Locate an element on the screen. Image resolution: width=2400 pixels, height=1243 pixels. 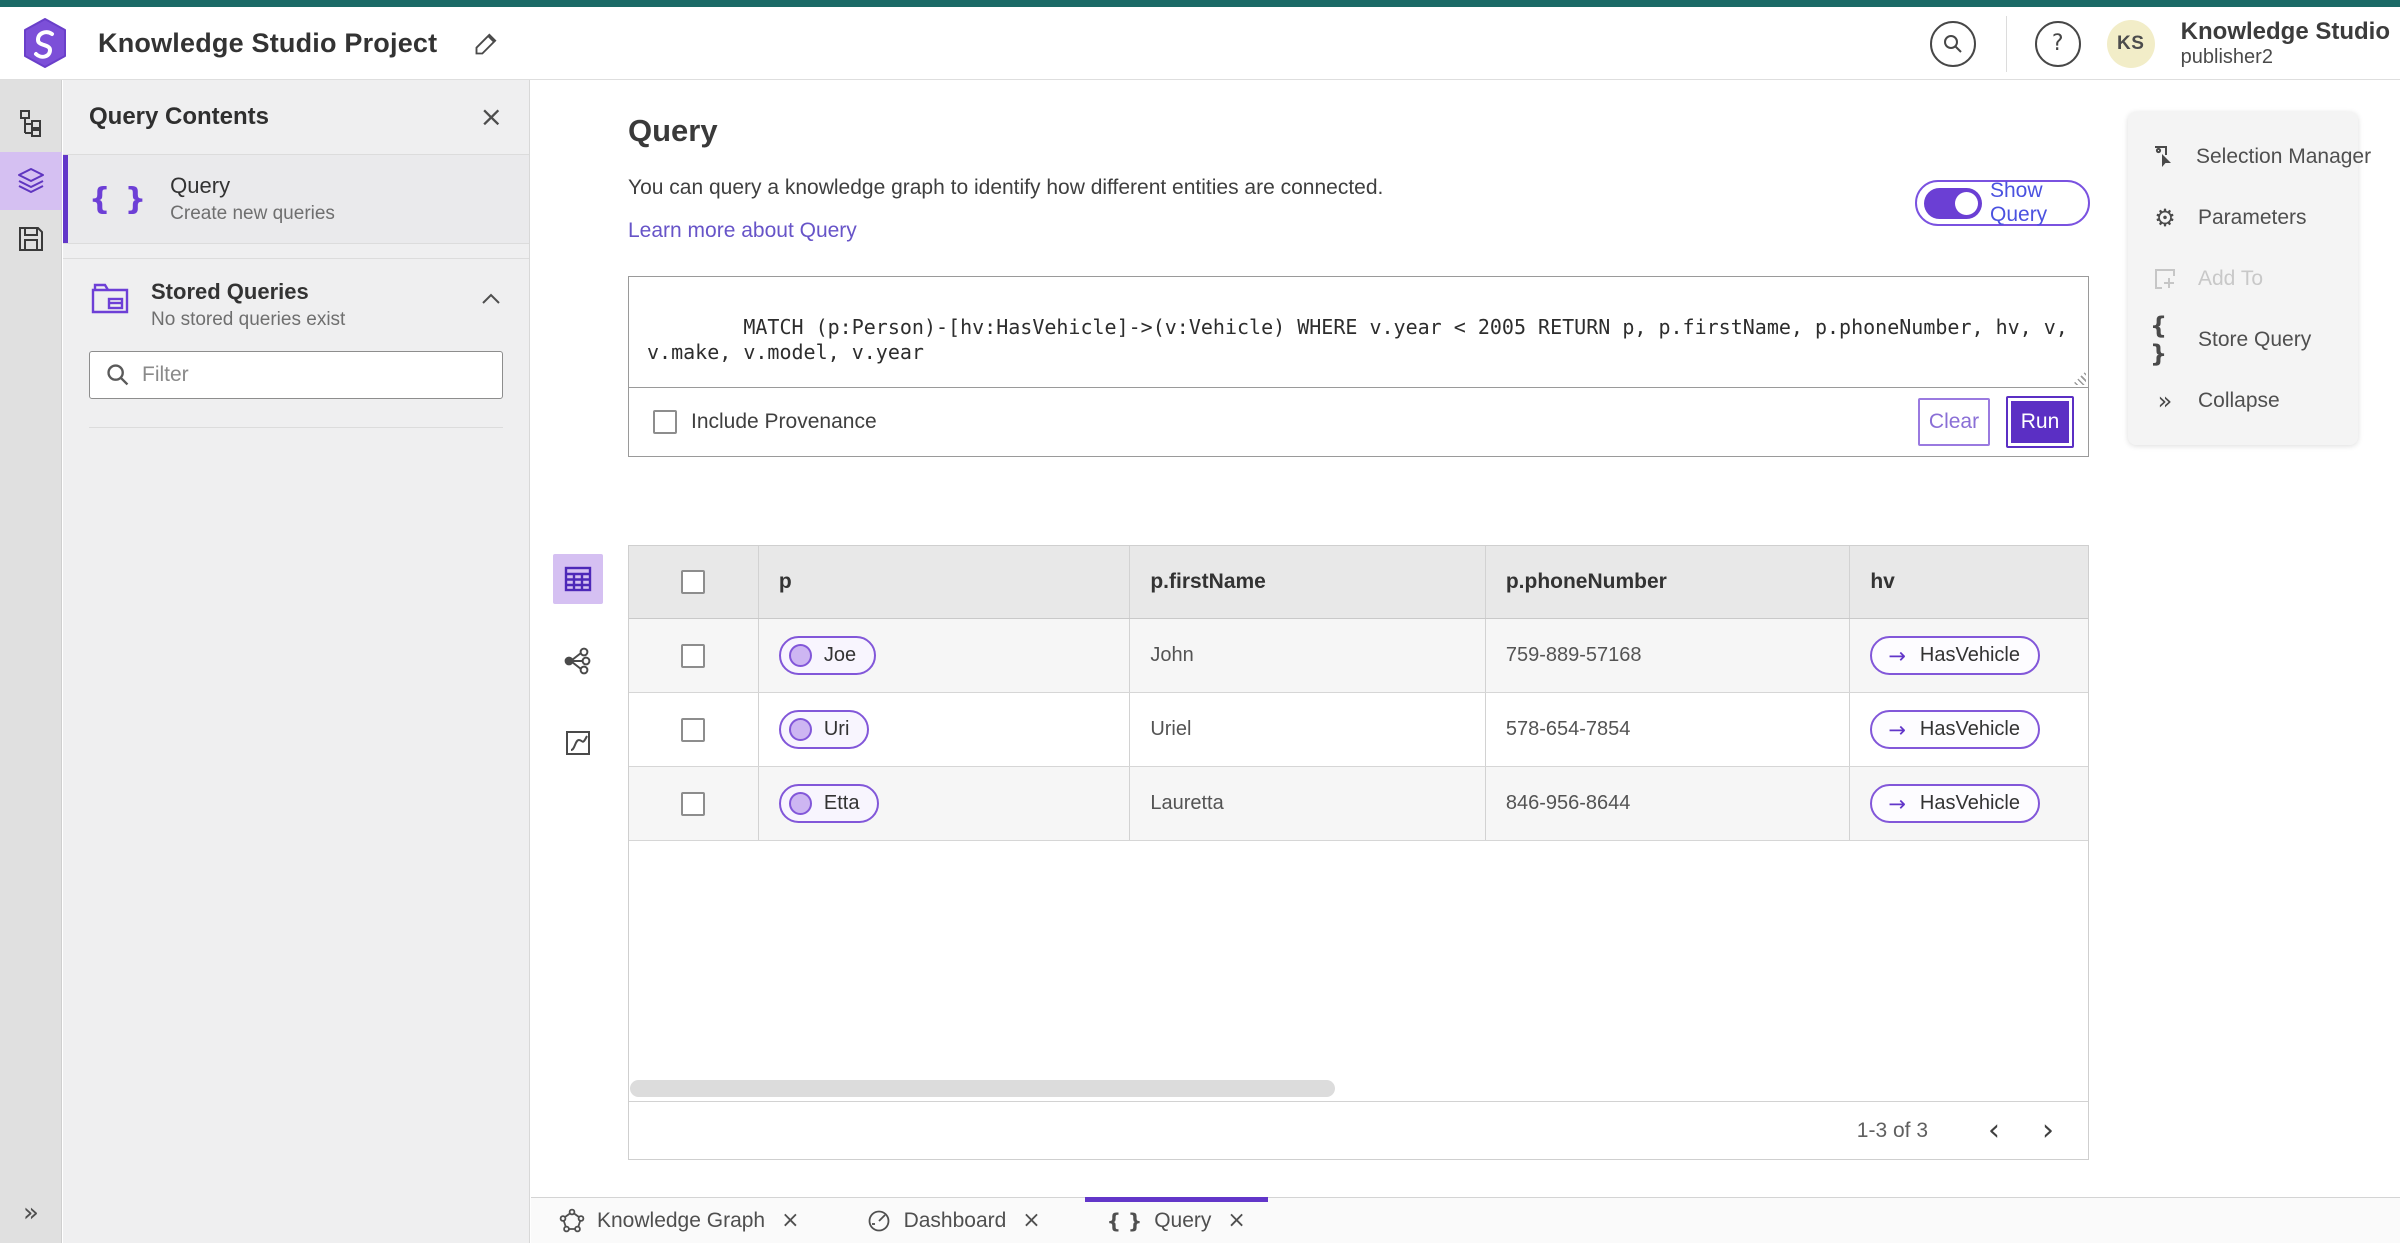
chevron-up-icon is located at coordinates (491, 299).